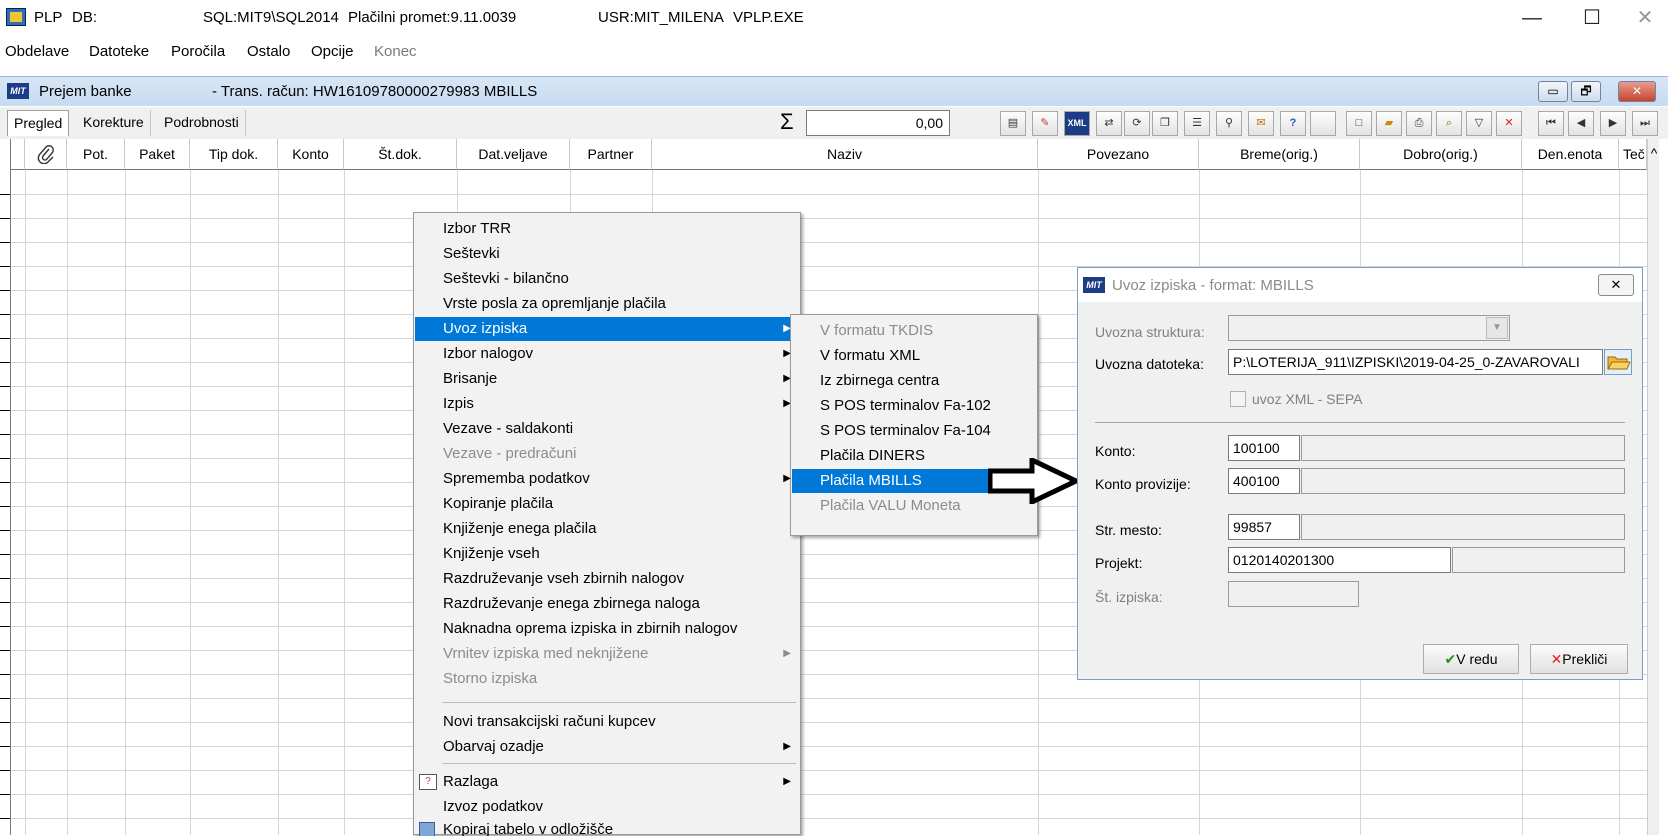  I want to click on menu-item-vezave-predracuni: Vezave - predračuni, so click(607, 454).